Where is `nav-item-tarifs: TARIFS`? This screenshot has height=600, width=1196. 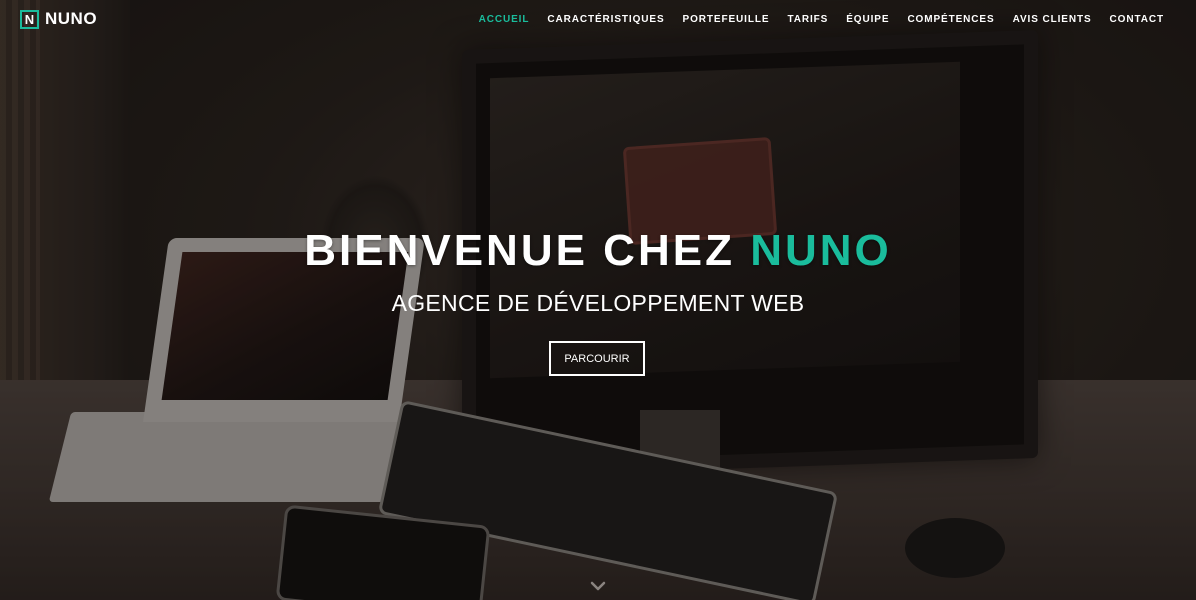 nav-item-tarifs: TARIFS is located at coordinates (807, 19).